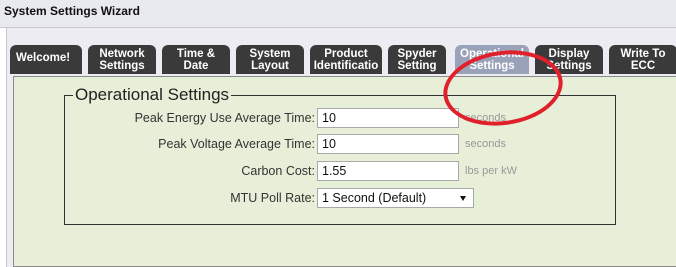 The image size is (676, 267). Describe the element at coordinates (388, 171) in the screenshot. I see `carbon-cost-input: 1.55` at that location.